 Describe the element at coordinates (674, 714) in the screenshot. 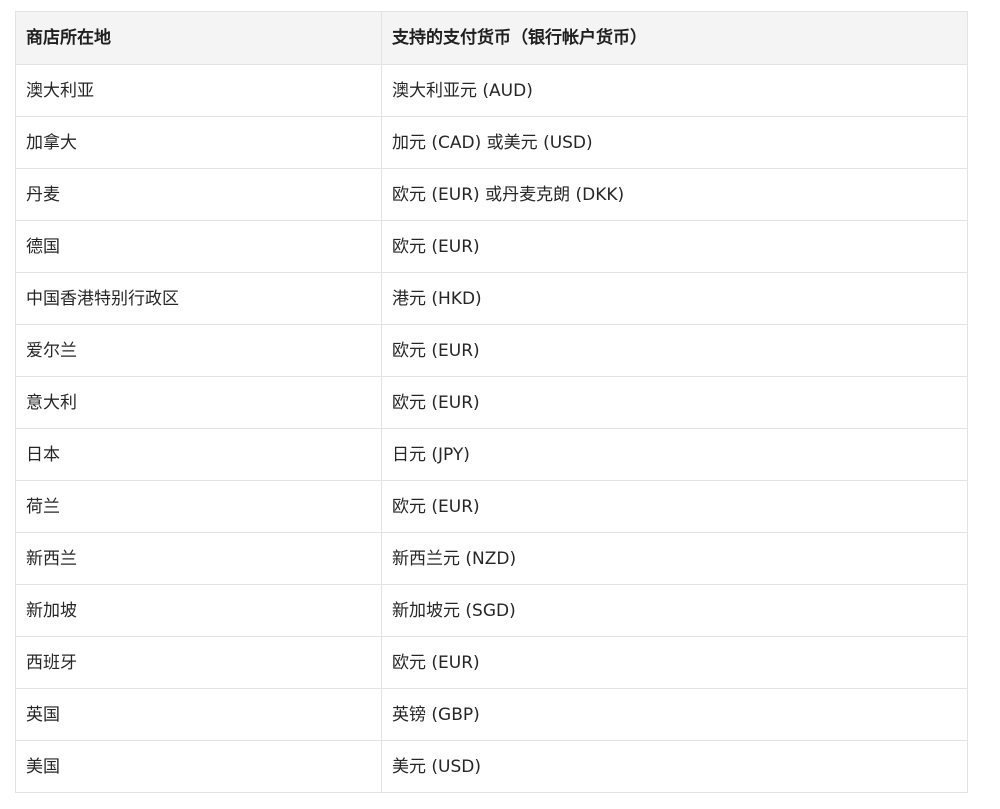

I see `currency-cell: 英镑 (GBP)` at that location.